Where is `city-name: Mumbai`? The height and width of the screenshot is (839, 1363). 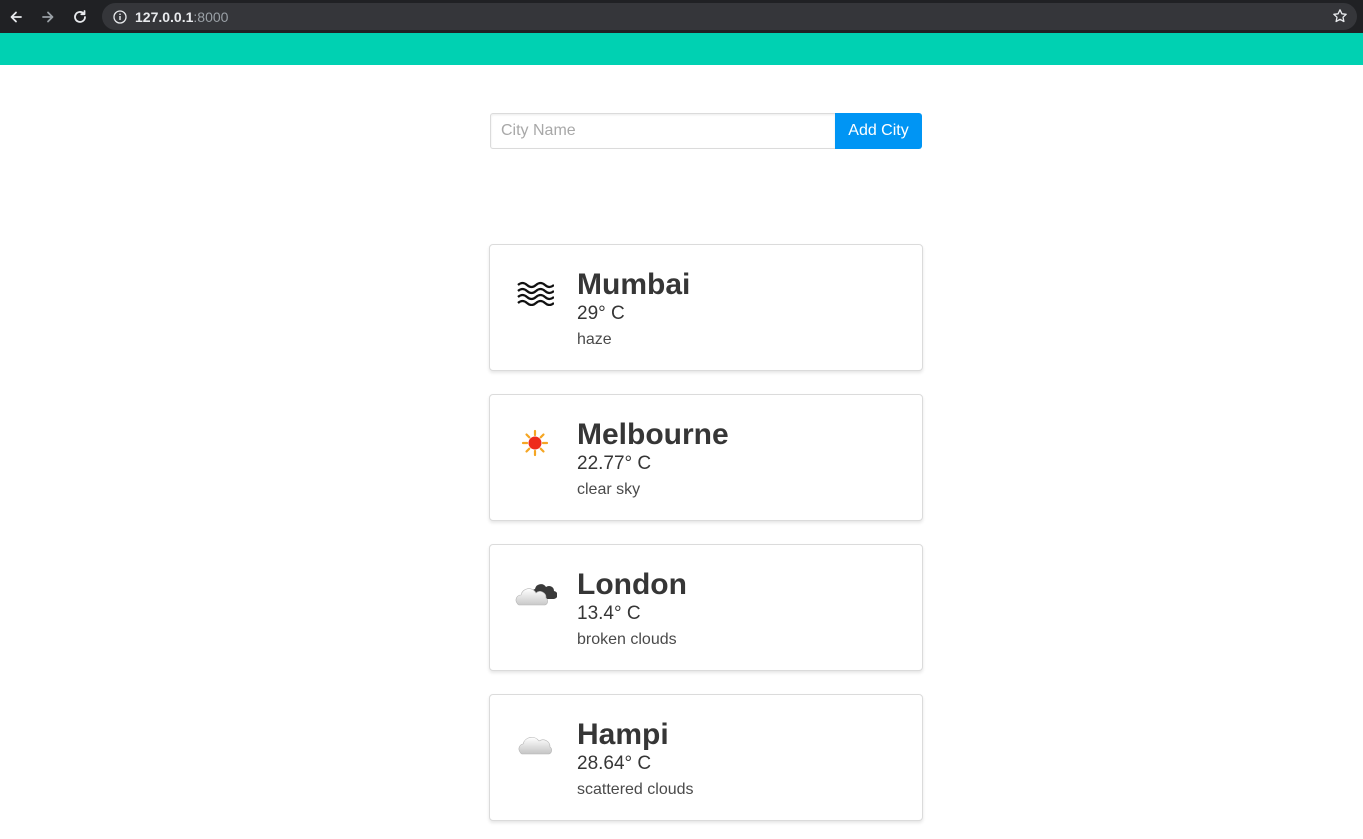 city-name: Mumbai is located at coordinates (634, 284).